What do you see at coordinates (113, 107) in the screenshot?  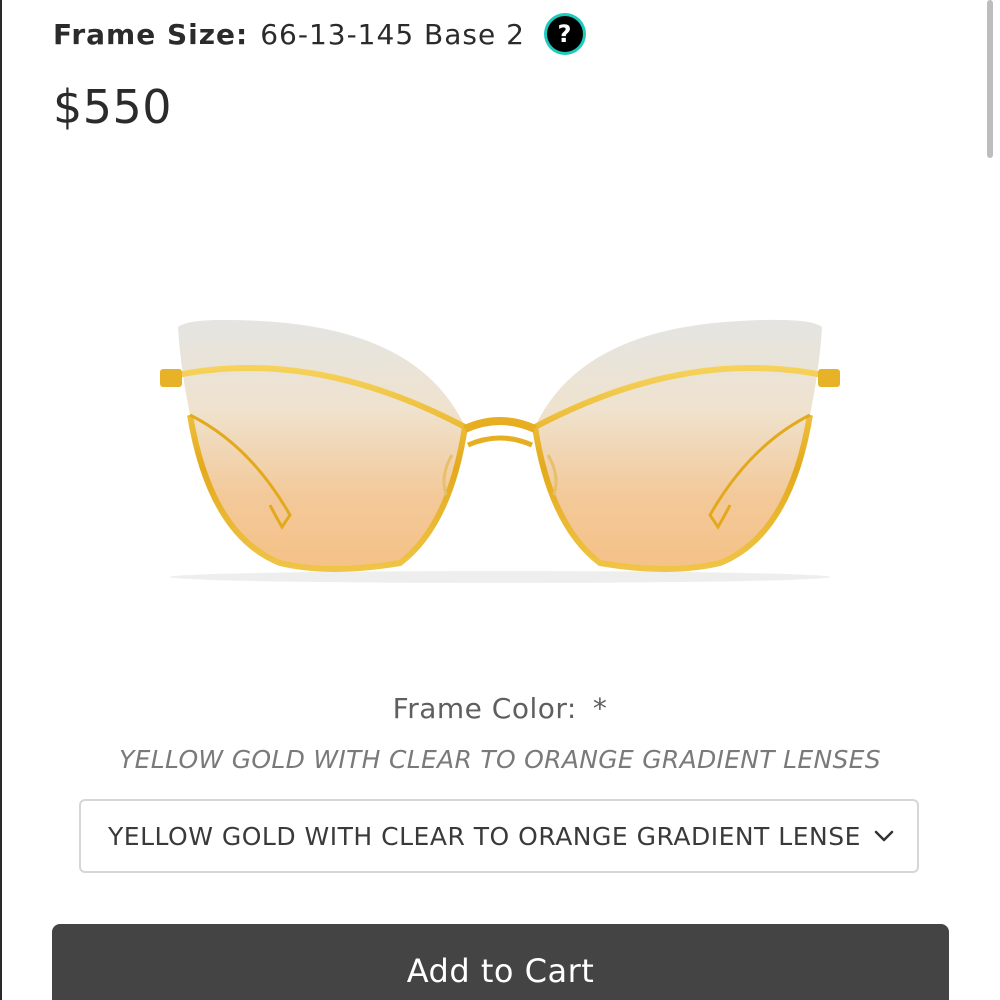 I see `product-price: $550` at bounding box center [113, 107].